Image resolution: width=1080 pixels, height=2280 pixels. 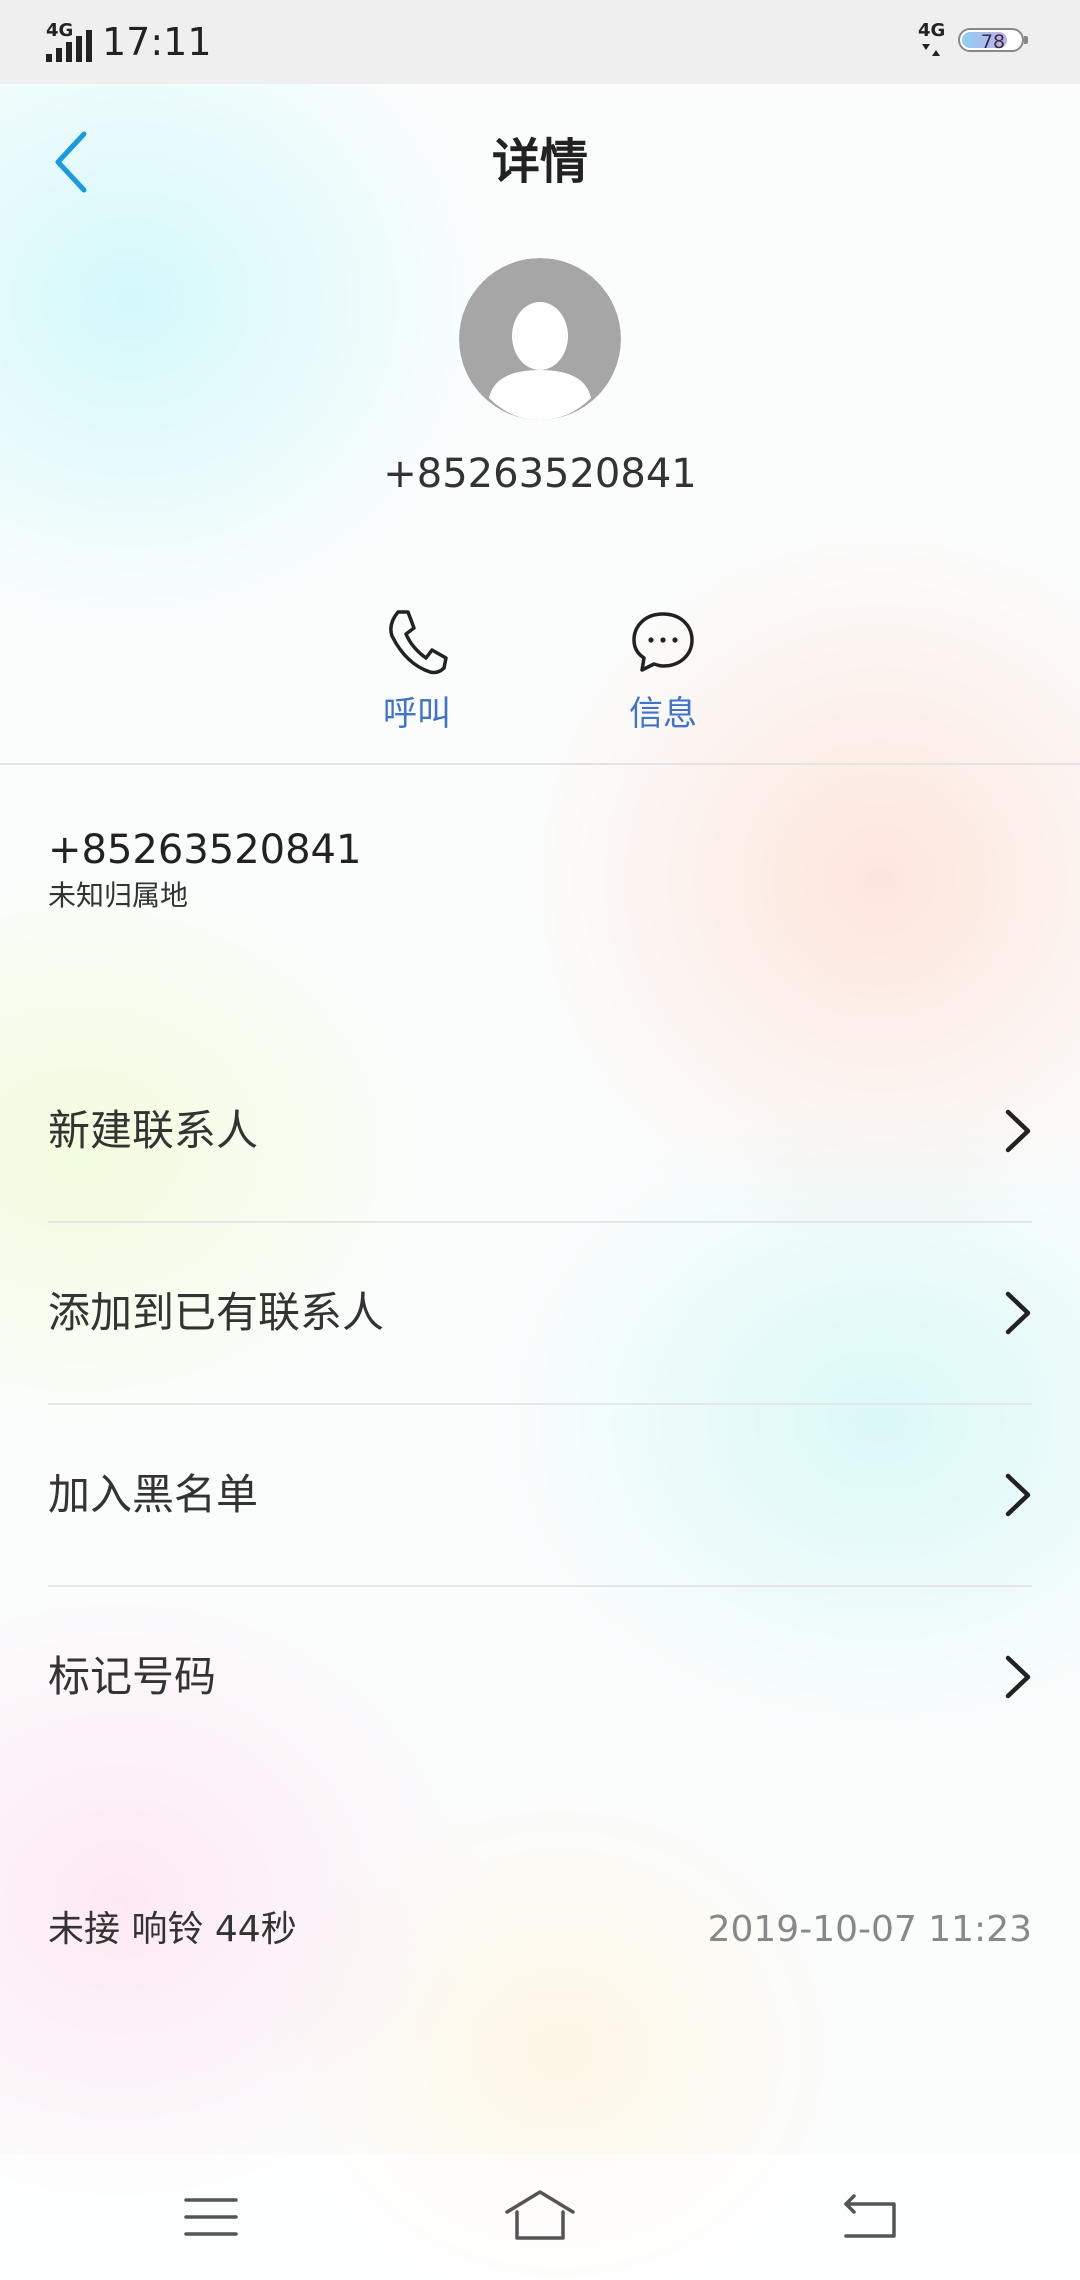 I want to click on message-button: 信息, so click(x=663, y=676).